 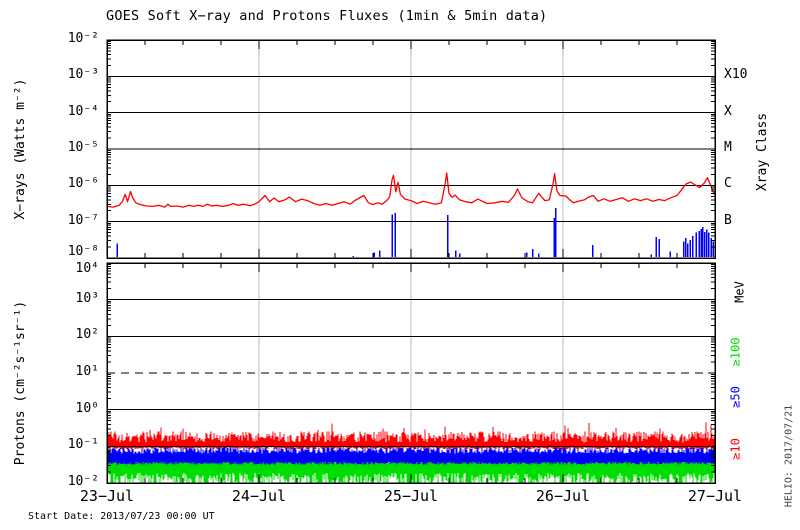 I want to click on xray-y-tick-label: 10⁻⁸, so click(x=83, y=251).